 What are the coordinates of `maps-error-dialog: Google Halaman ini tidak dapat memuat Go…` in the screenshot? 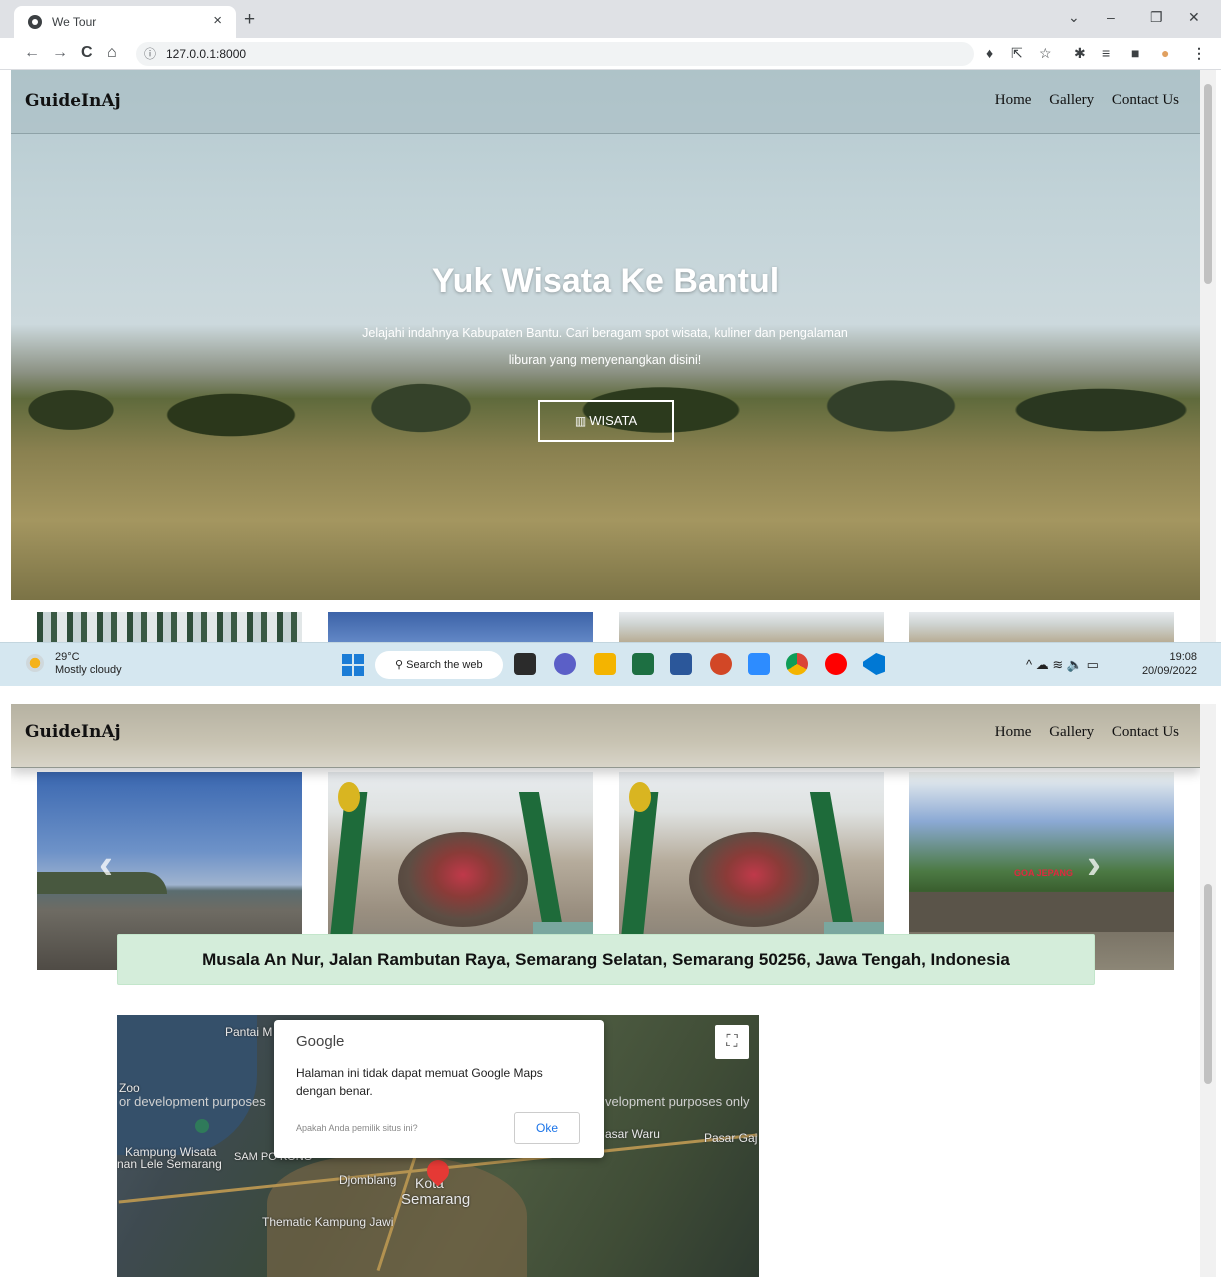 It's located at (439, 1089).